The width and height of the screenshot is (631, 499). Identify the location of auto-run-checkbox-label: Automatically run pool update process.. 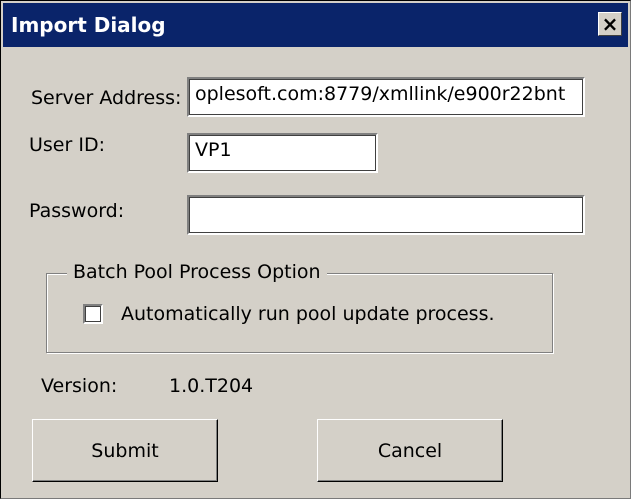
(308, 314).